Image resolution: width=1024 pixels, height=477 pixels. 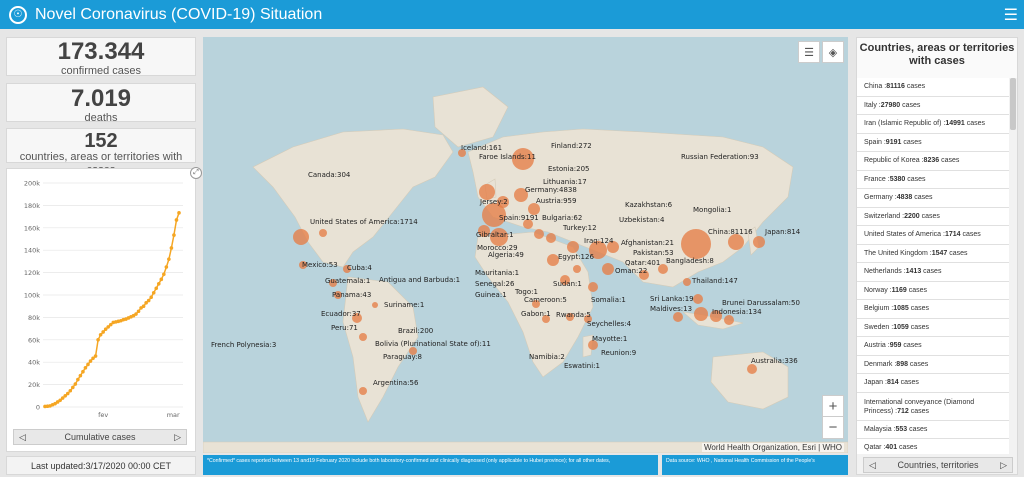 I want to click on country-list-item: Norway :1169 cases, so click(x=933, y=290).